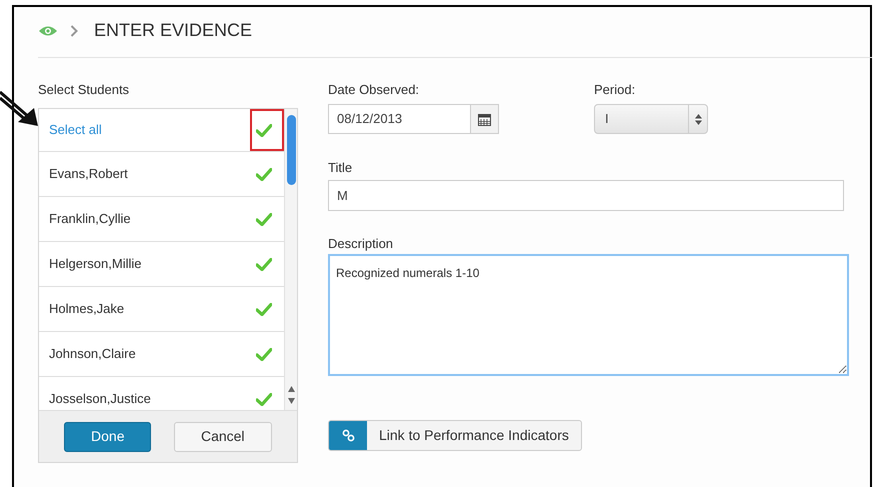 The width and height of the screenshot is (876, 487). What do you see at coordinates (290, 259) in the screenshot?
I see `scrollbar` at bounding box center [290, 259].